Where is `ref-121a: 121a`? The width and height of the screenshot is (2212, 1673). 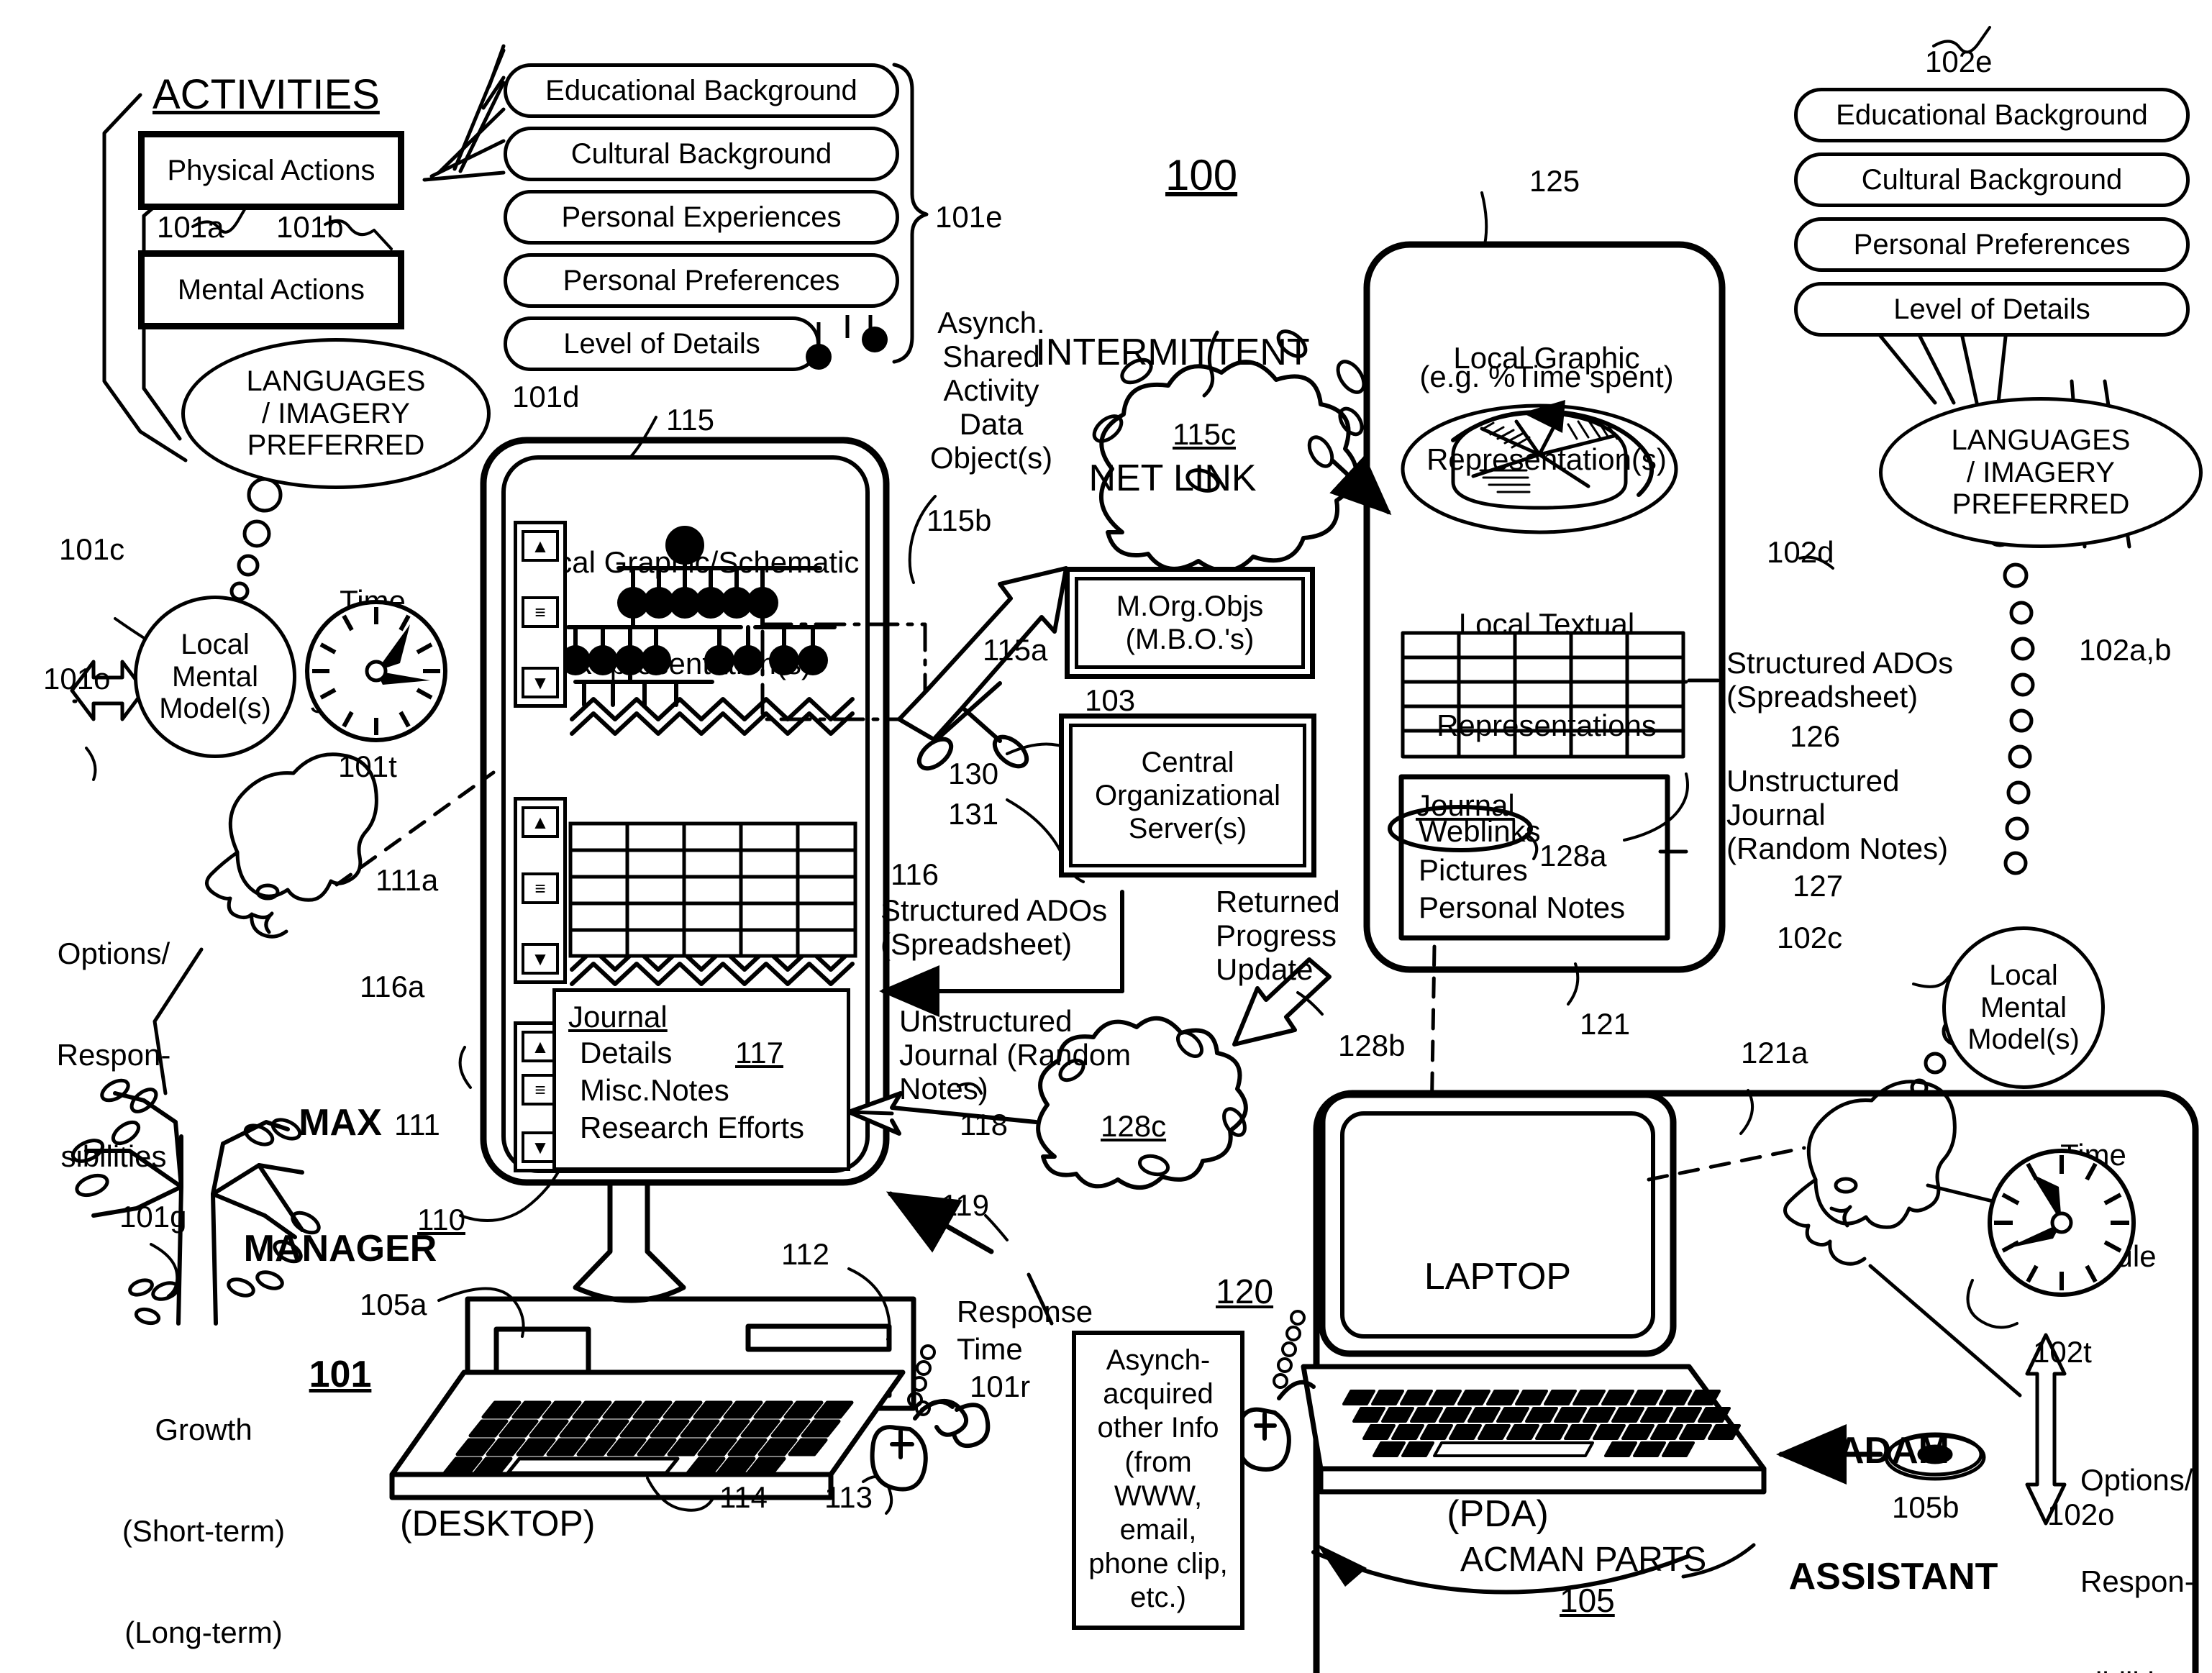
ref-121a: 121a is located at coordinates (1774, 1053).